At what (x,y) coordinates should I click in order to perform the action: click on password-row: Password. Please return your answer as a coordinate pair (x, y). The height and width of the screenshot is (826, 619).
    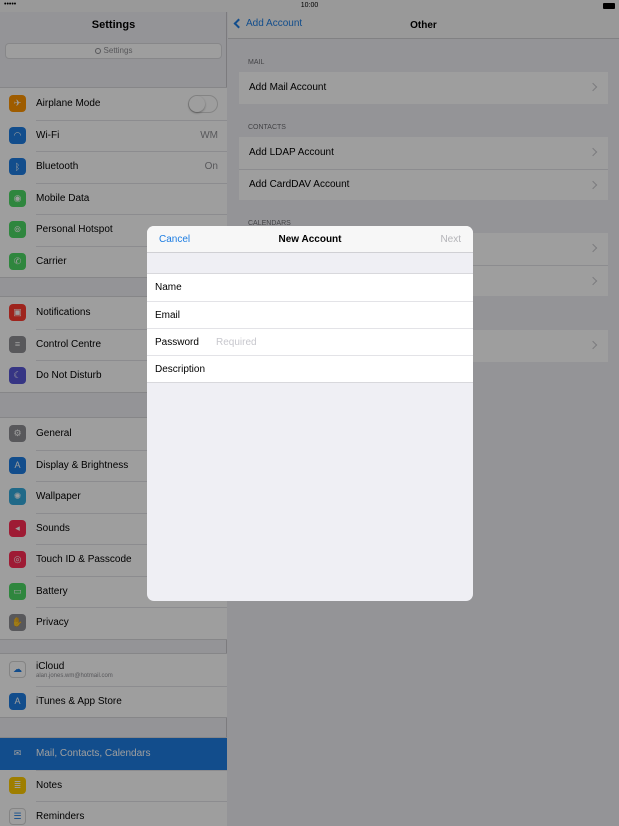
    Looking at the image, I should click on (310, 341).